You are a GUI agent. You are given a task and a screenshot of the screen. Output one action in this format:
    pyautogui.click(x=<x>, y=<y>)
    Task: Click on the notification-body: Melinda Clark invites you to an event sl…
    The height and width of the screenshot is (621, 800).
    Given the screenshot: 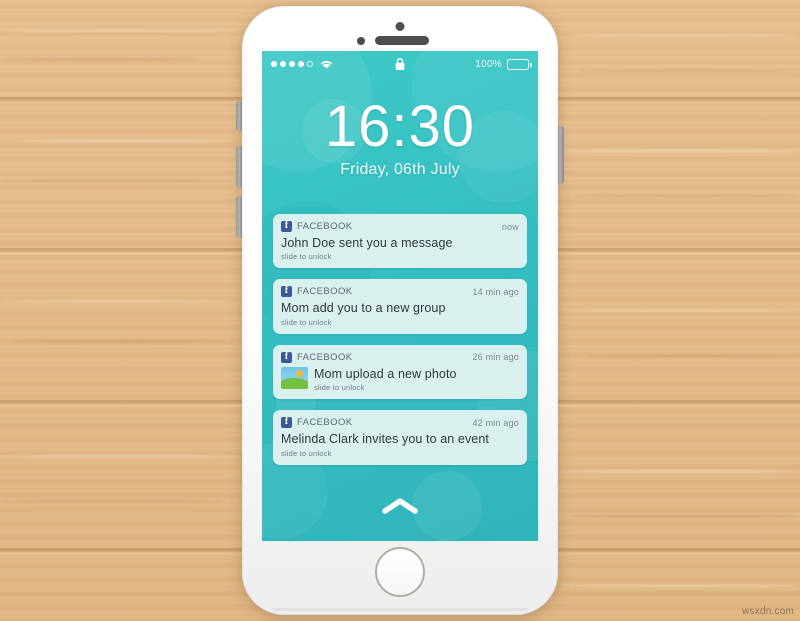 What is the action you would take?
    pyautogui.click(x=400, y=444)
    